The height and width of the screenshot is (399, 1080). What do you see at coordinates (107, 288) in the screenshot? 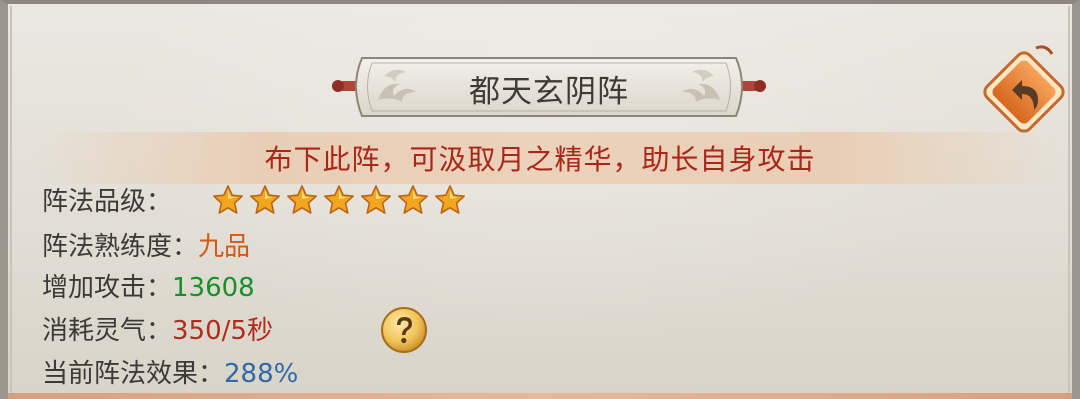
I see `attack-bonus-label: 增加攻击：` at bounding box center [107, 288].